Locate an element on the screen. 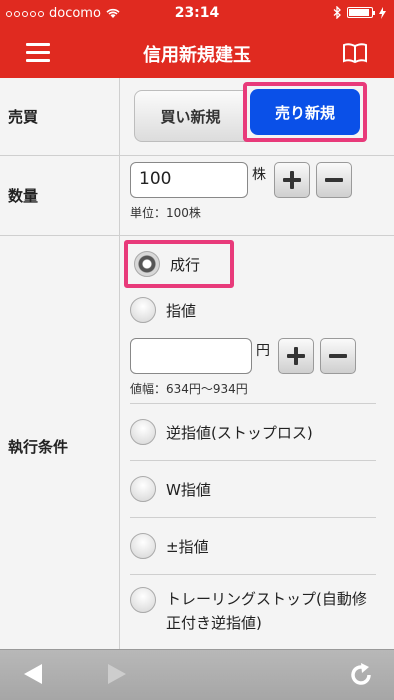  quantity-unit: 株 is located at coordinates (259, 175).